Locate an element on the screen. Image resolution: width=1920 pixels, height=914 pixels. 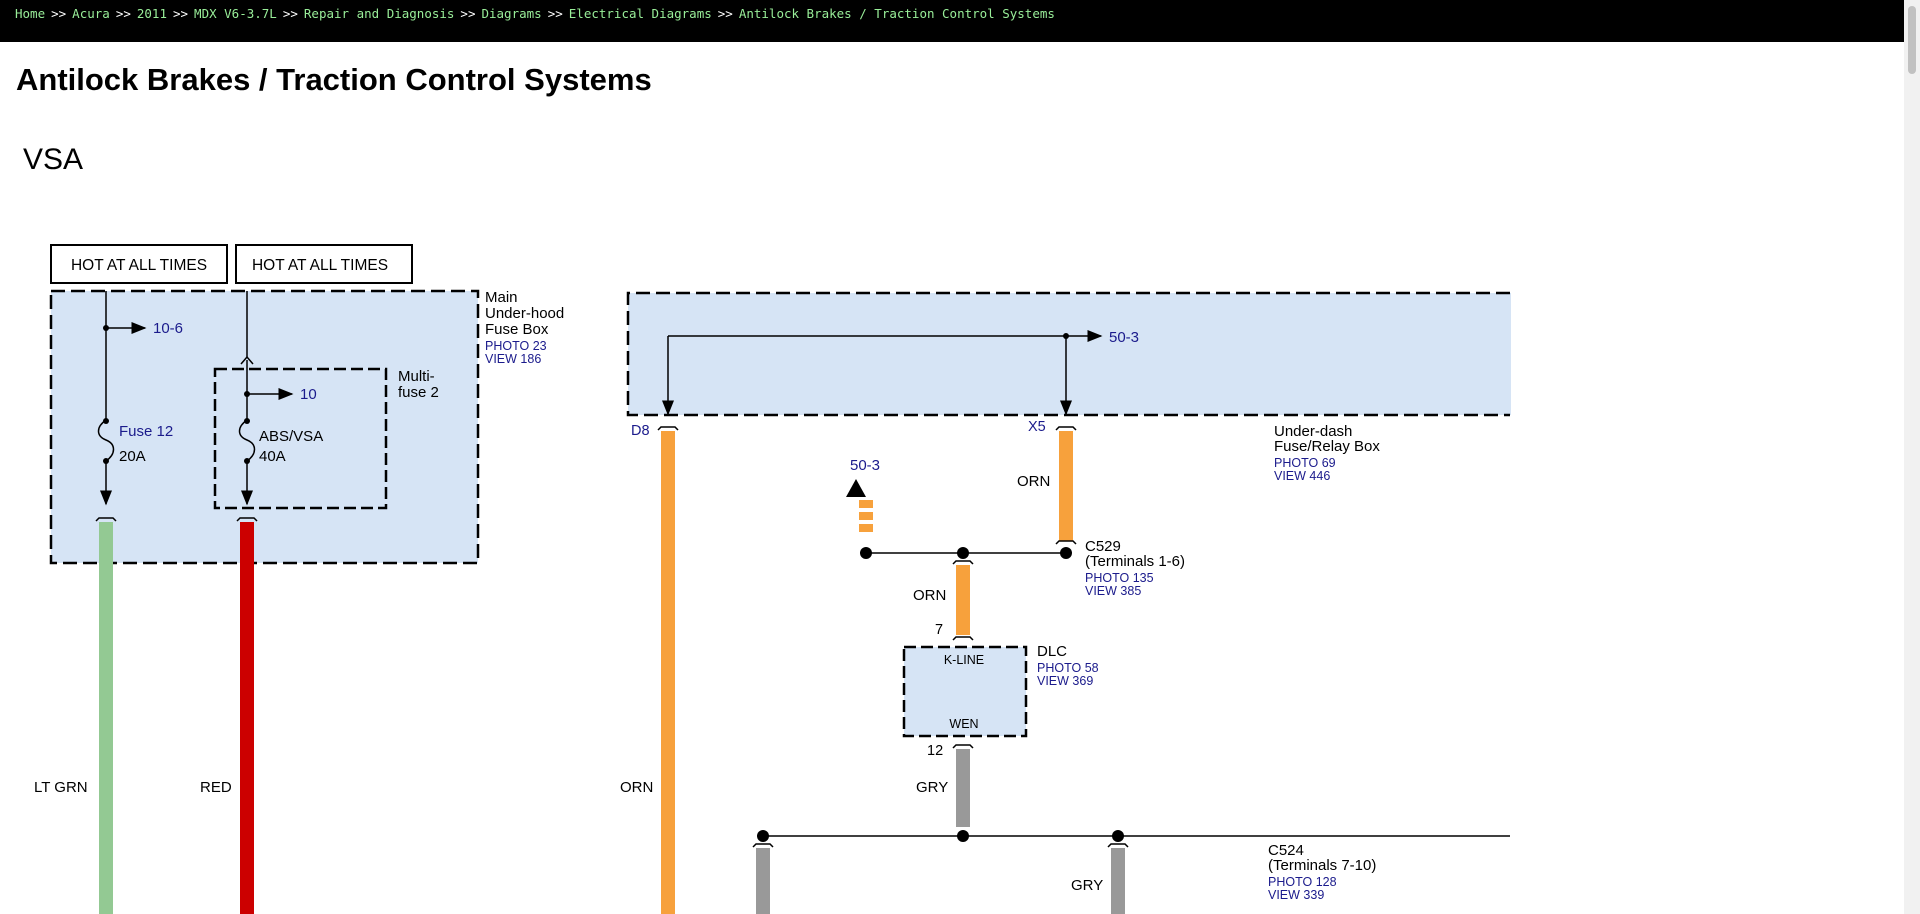
diagram-title: VSA is located at coordinates (53, 159).